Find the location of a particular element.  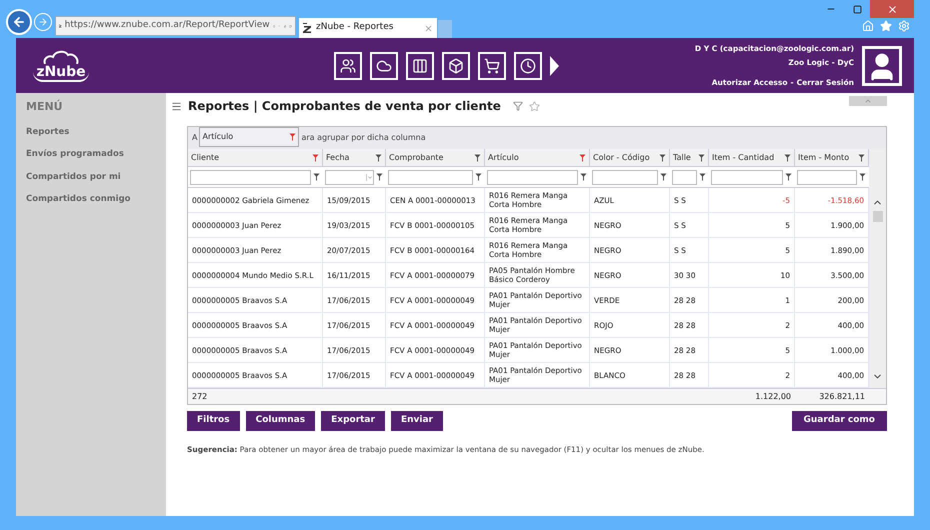

table-icon is located at coordinates (420, 66).